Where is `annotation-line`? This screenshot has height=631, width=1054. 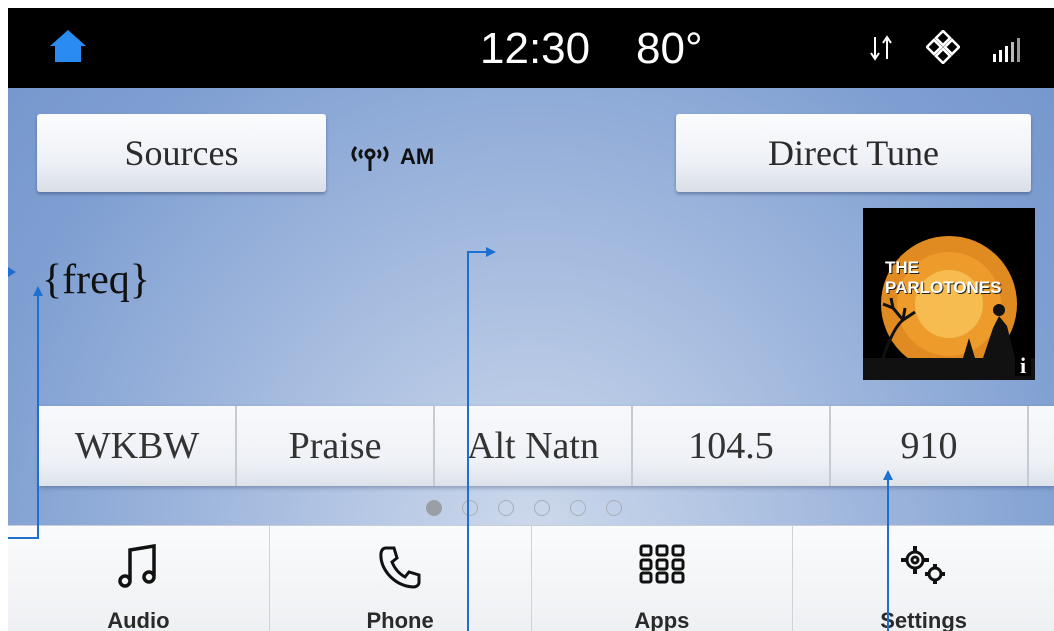
annotation-line is located at coordinates (23, 414).